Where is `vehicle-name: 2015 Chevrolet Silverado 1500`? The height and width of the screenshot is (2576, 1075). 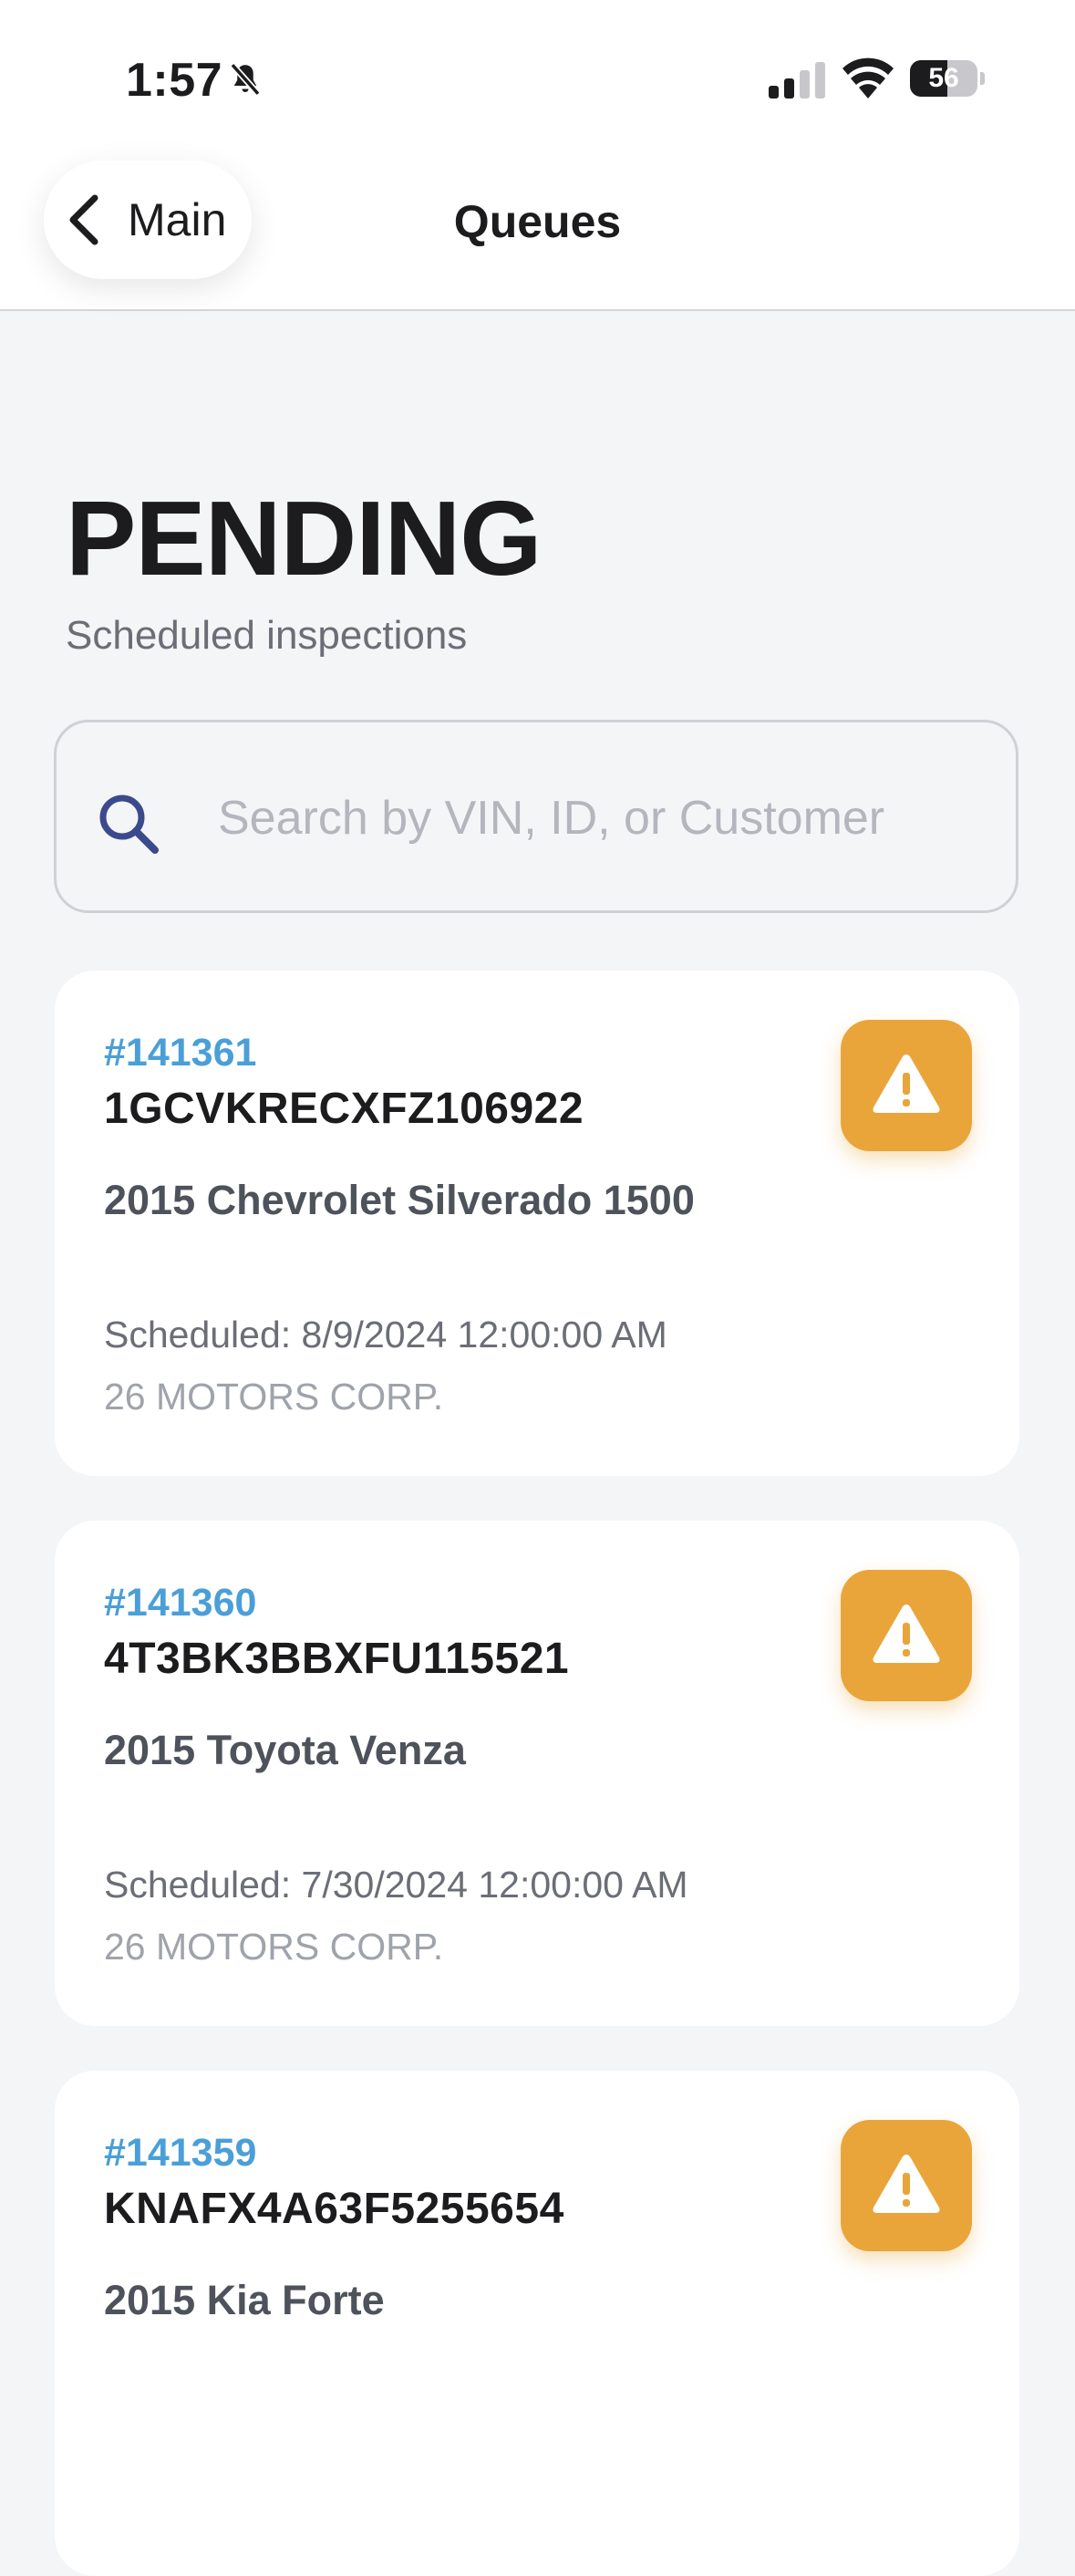 vehicle-name: 2015 Chevrolet Silverado 1500 is located at coordinates (399, 1200).